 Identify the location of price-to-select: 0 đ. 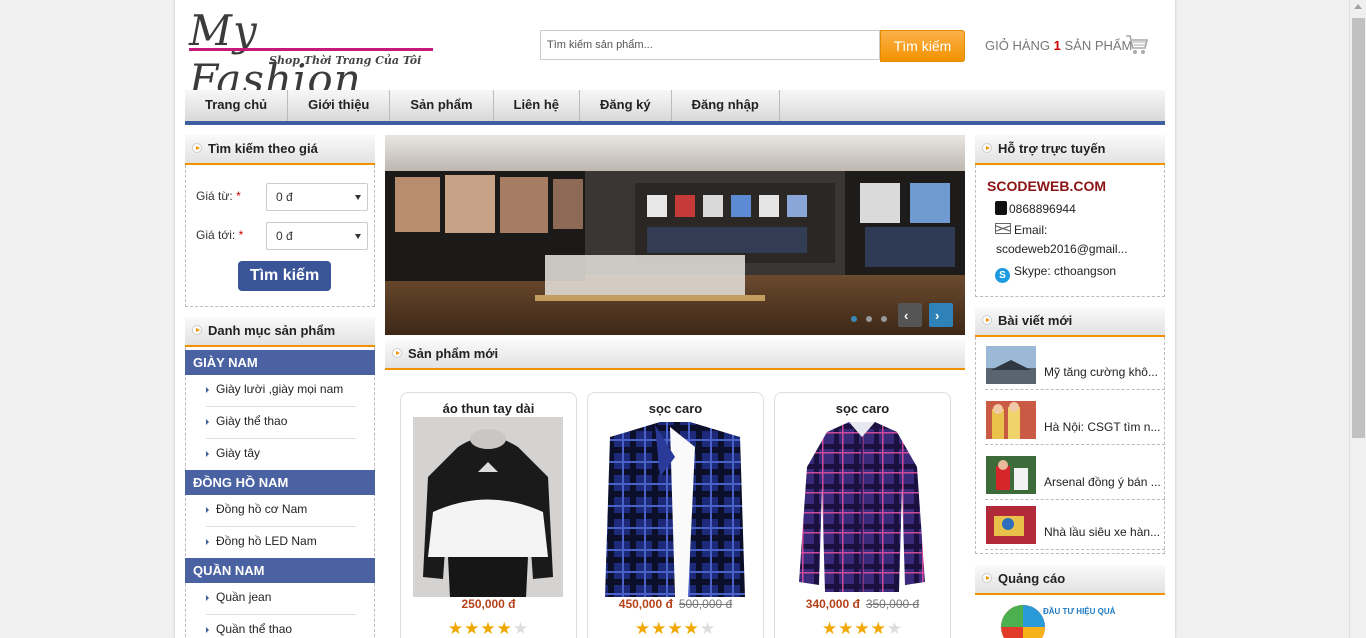
(317, 236).